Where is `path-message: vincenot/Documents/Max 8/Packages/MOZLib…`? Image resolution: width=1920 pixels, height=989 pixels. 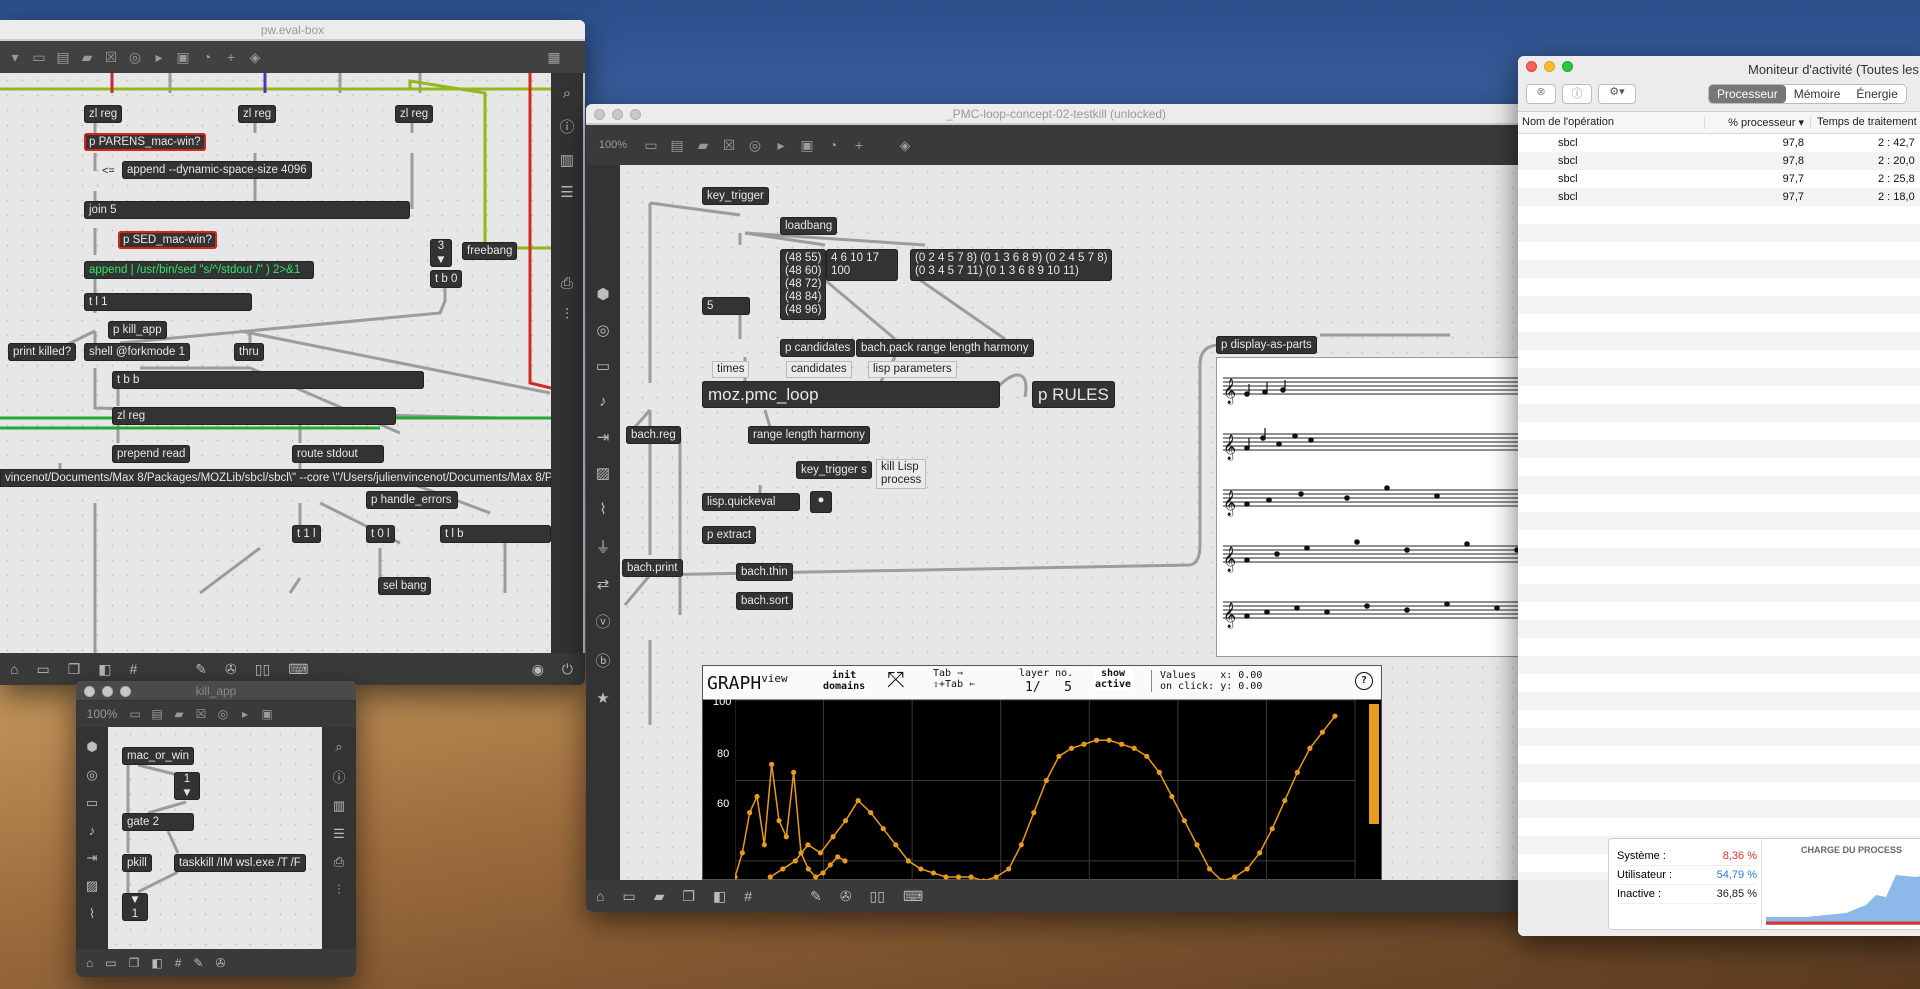 path-message: vincenot/Documents/Max 8/Packages/MOZLib… is located at coordinates (275, 478).